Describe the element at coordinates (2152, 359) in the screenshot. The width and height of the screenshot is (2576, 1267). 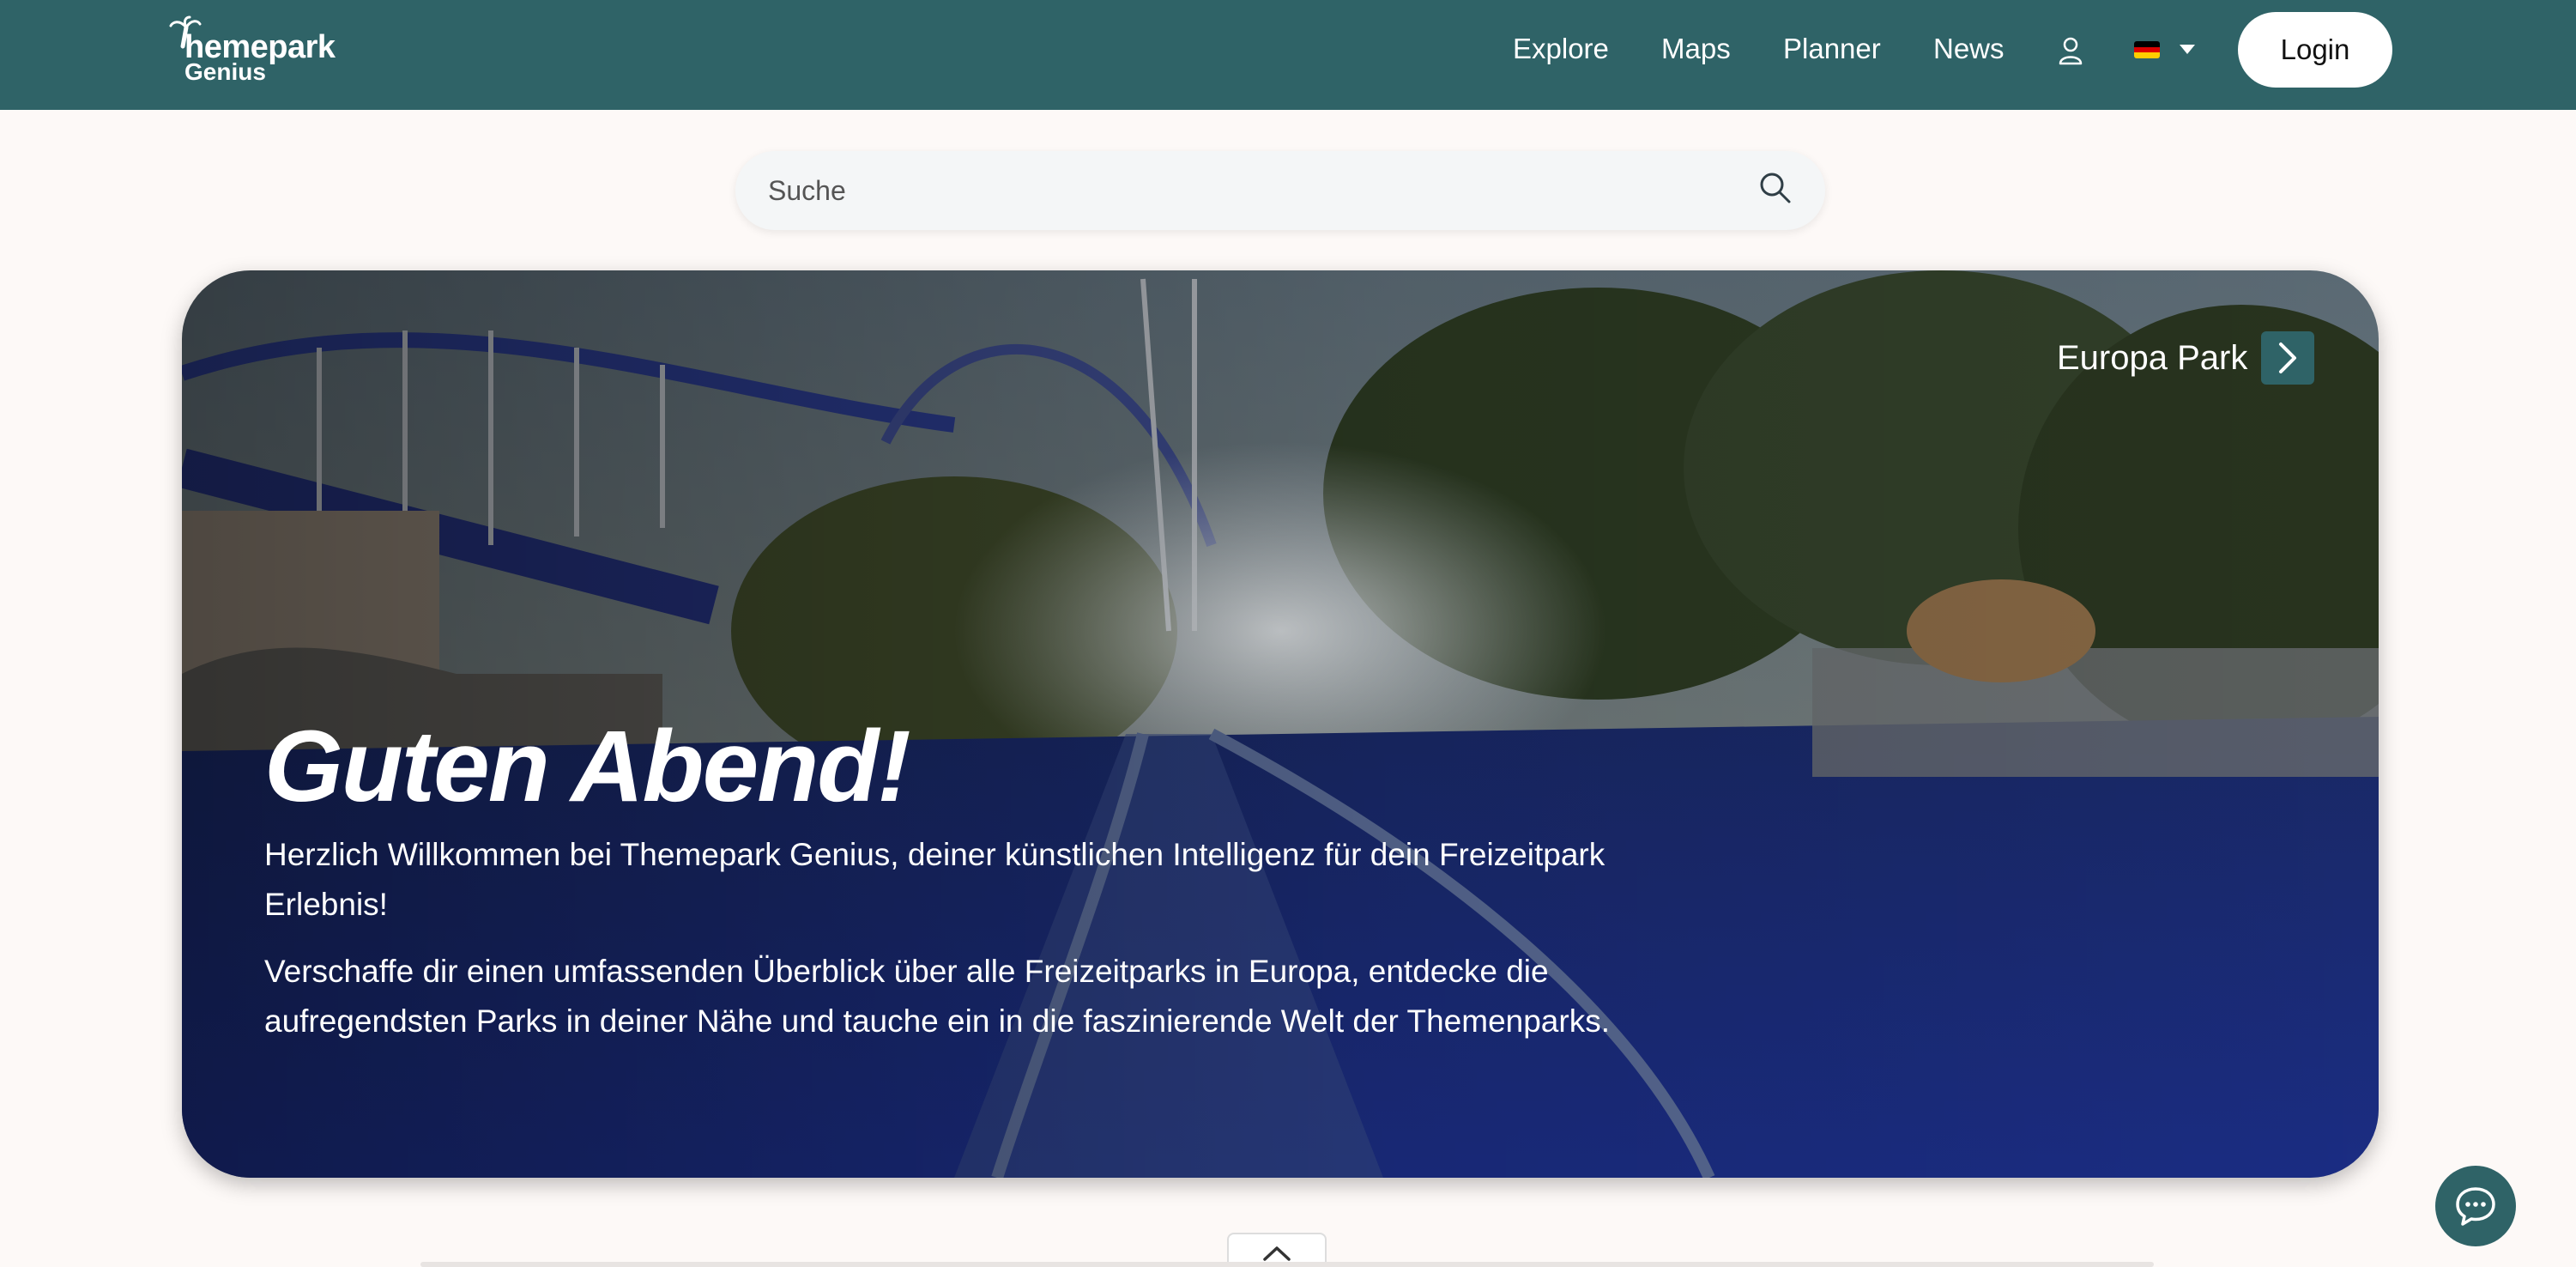
I see `featured-park-name: Europa Park` at that location.